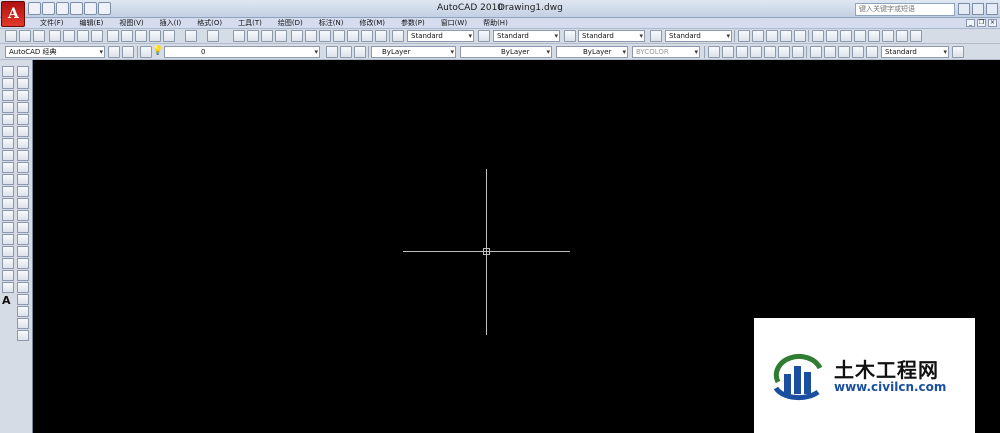 This screenshot has height=433, width=1000. What do you see at coordinates (8, 251) in the screenshot?
I see `gradient-icon` at bounding box center [8, 251].